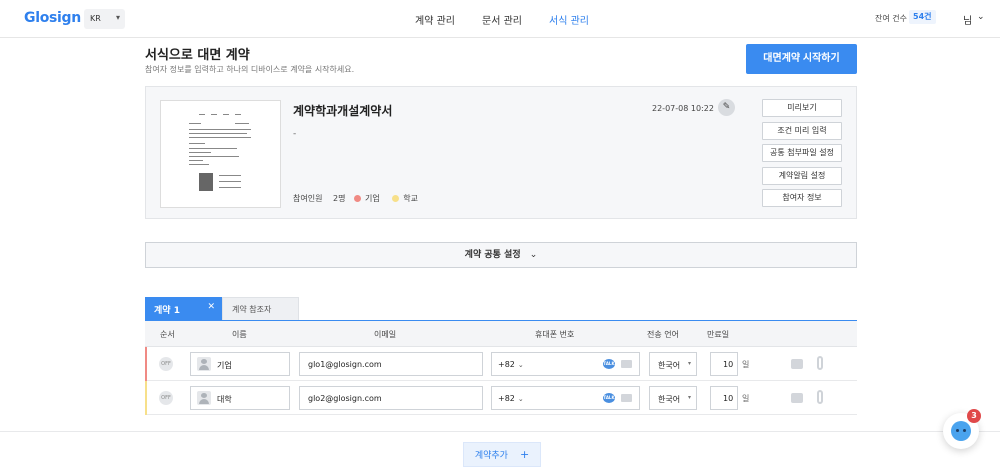 Image resolution: width=1000 pixels, height=470 pixels. Describe the element at coordinates (211, 307) in the screenshot. I see `close-icon: ✕` at that location.